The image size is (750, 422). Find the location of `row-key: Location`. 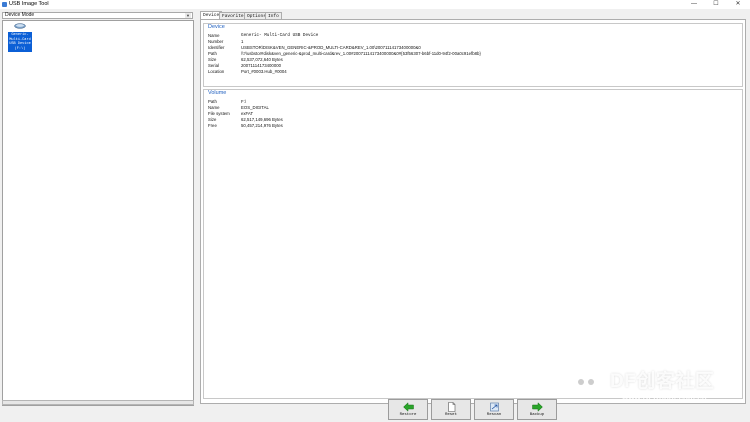

row-key: Location is located at coordinates (216, 71).